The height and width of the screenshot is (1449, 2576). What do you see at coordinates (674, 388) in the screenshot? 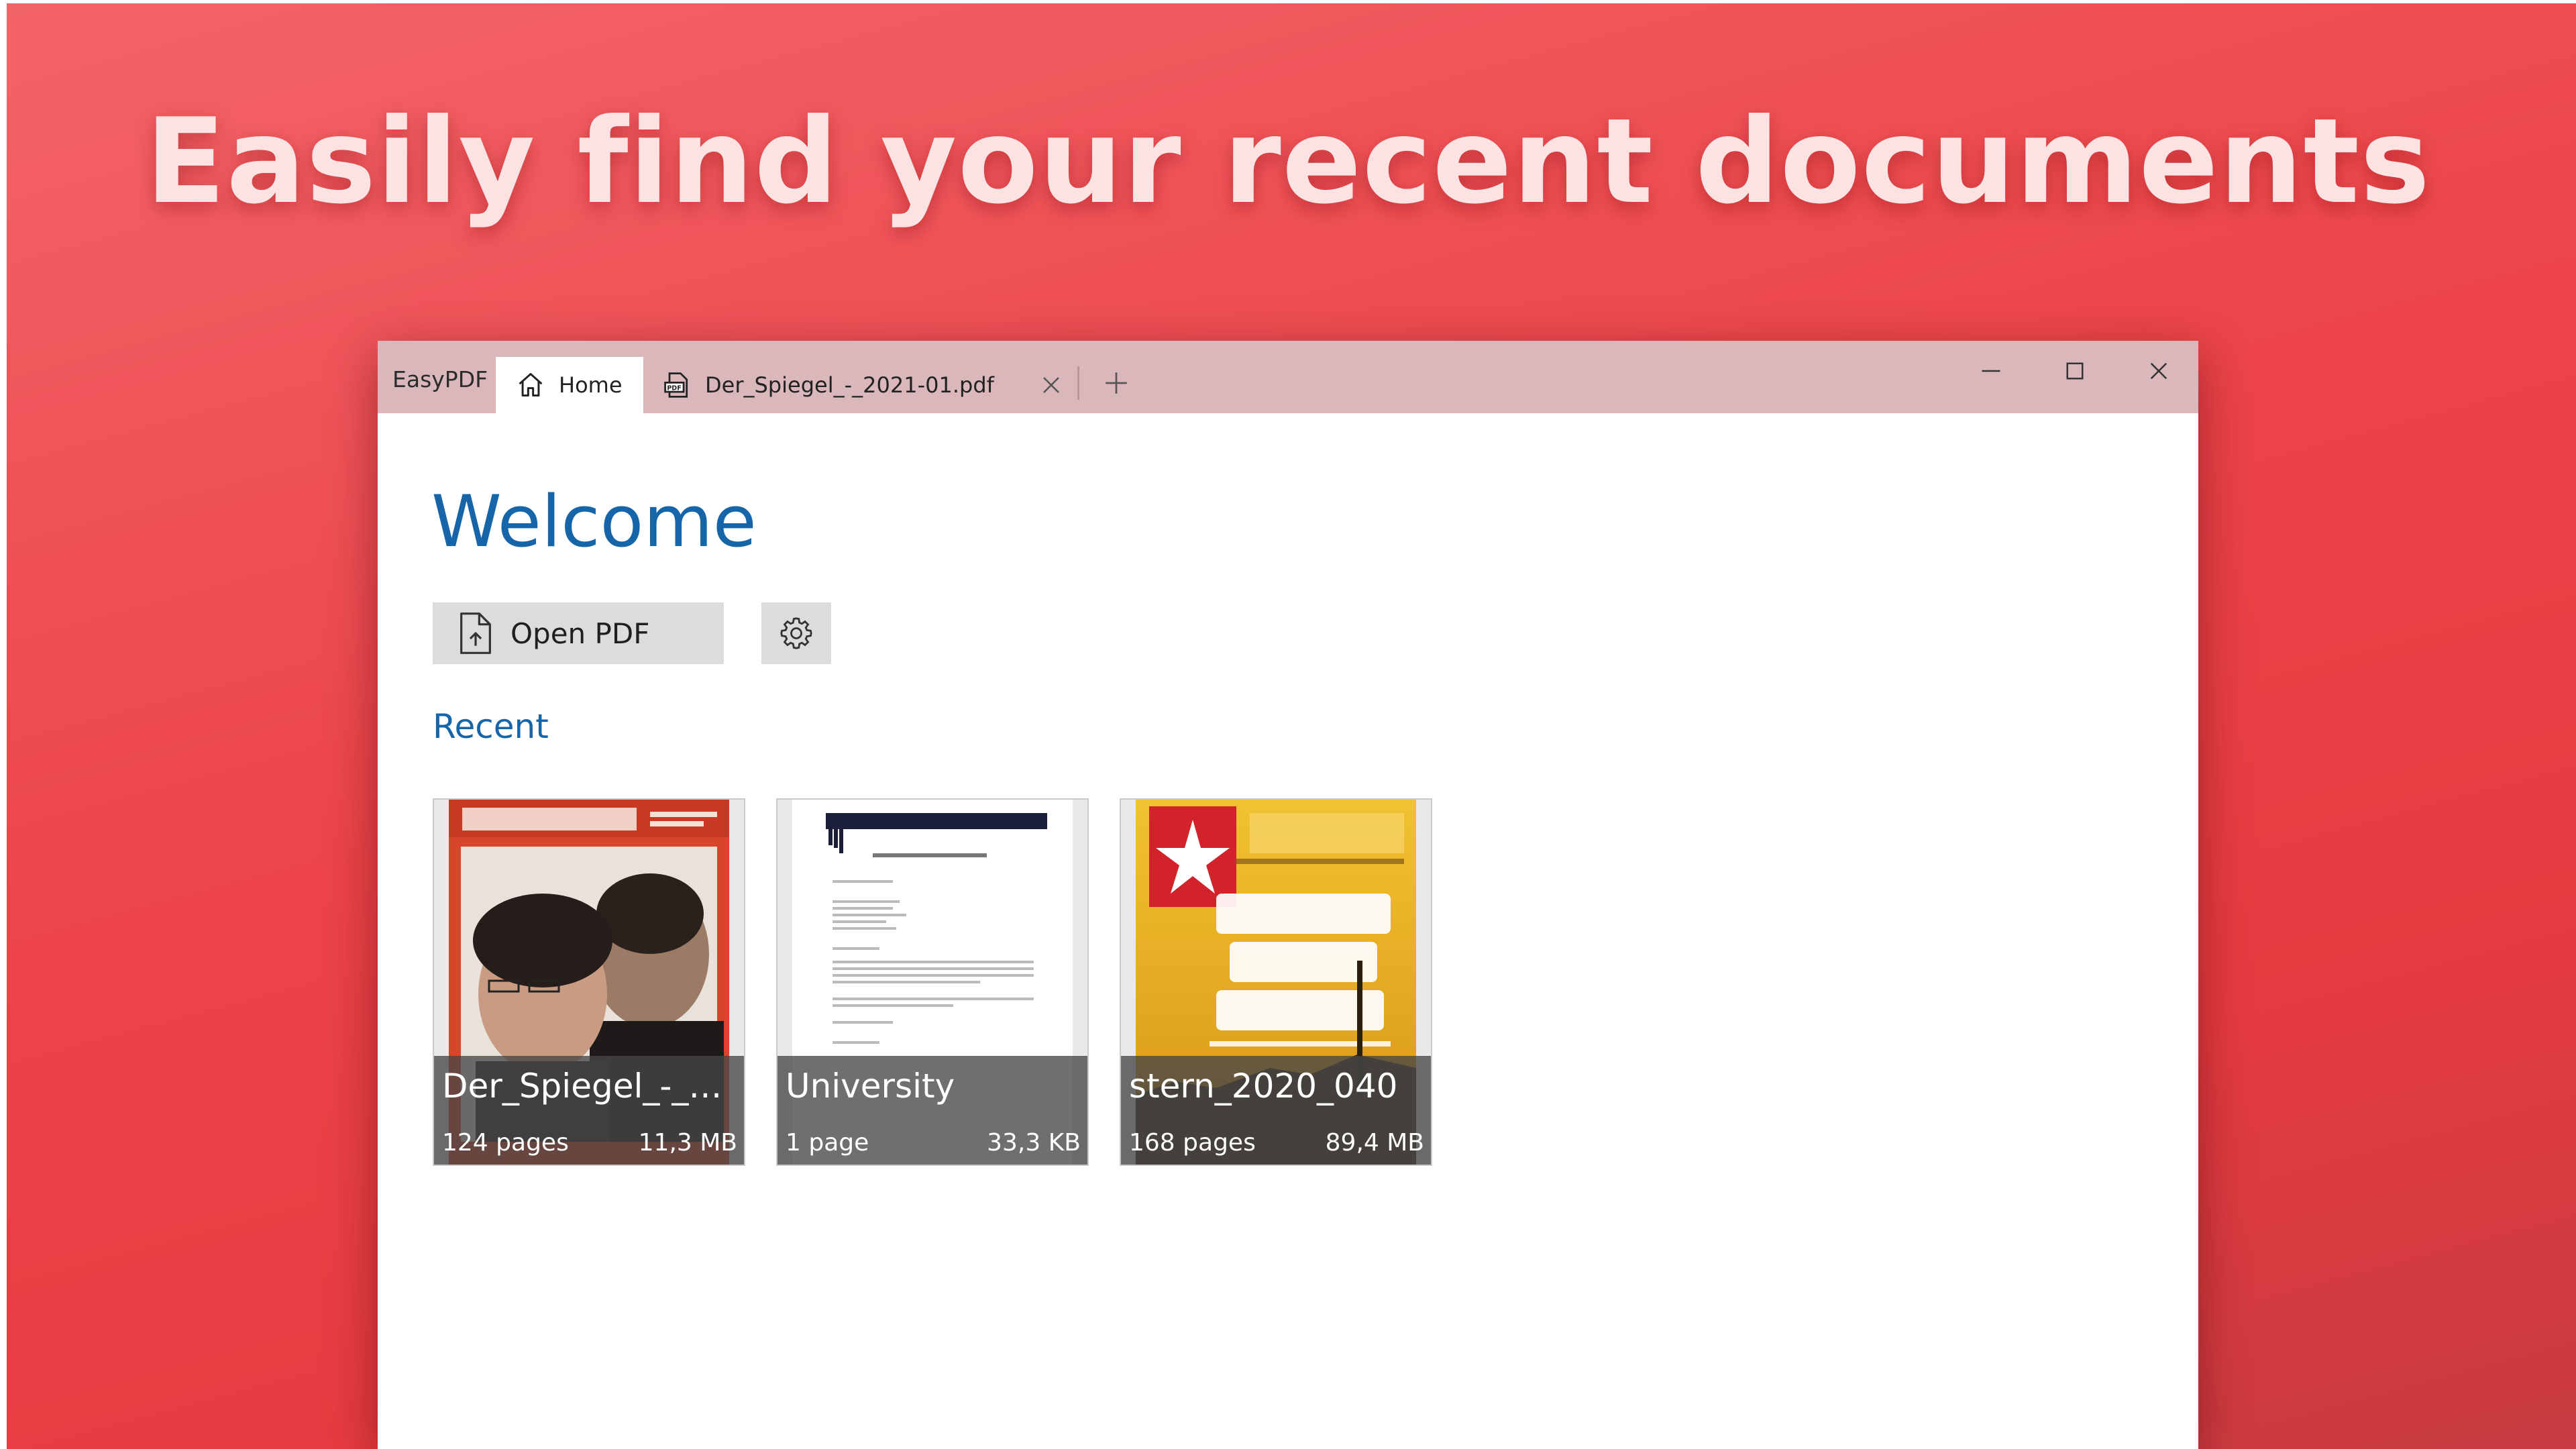
I see `svg-text: PDF` at bounding box center [674, 388].